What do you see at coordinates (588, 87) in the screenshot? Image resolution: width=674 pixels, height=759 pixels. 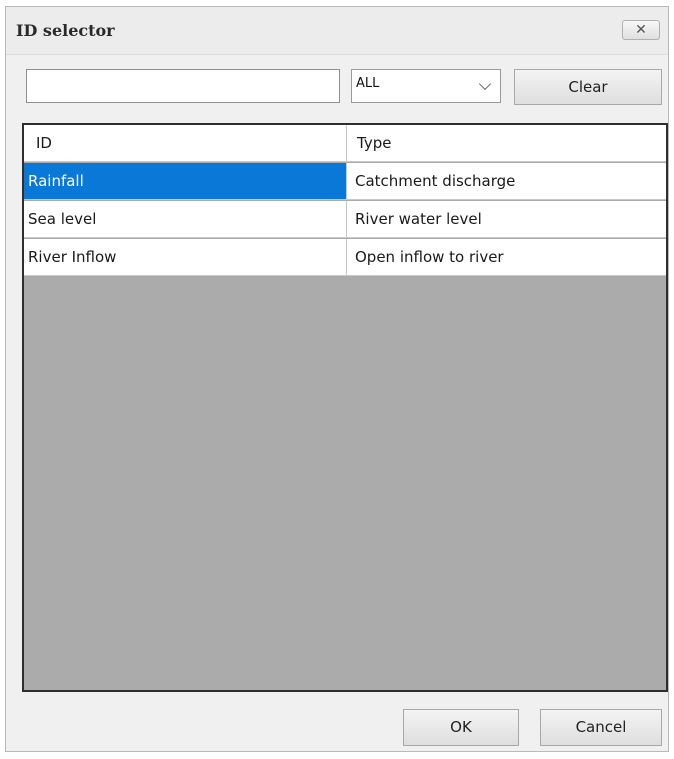 I see `clear-button: Clear` at bounding box center [588, 87].